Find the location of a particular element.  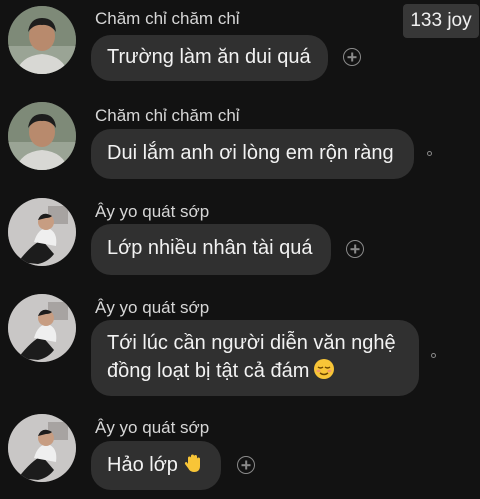

message-text: đồng loạt bị tật cả đám is located at coordinates (208, 371).